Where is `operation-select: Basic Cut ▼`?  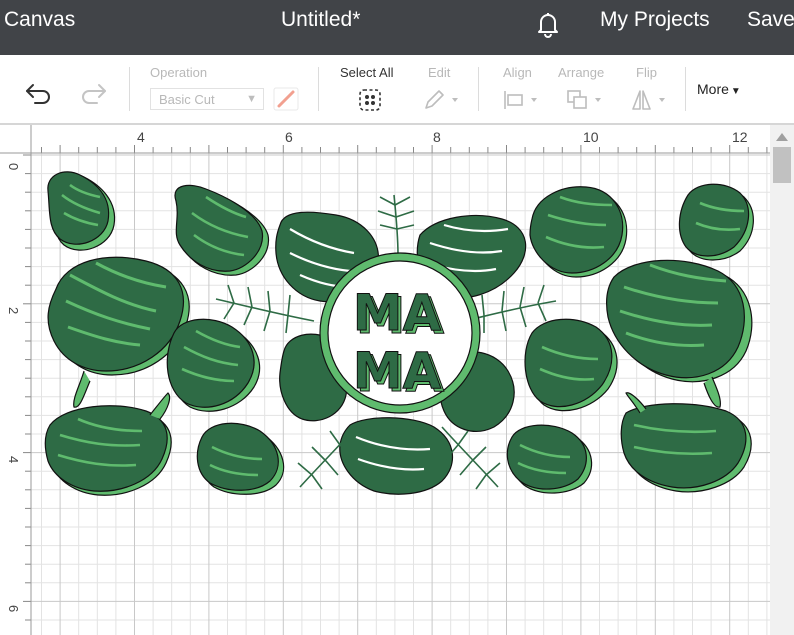 operation-select: Basic Cut ▼ is located at coordinates (207, 99).